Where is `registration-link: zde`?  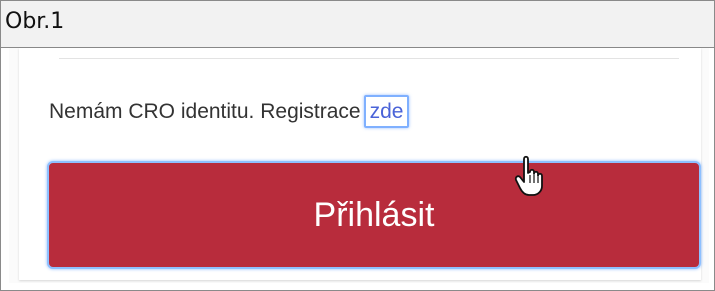 registration-link: zde is located at coordinates (386, 111).